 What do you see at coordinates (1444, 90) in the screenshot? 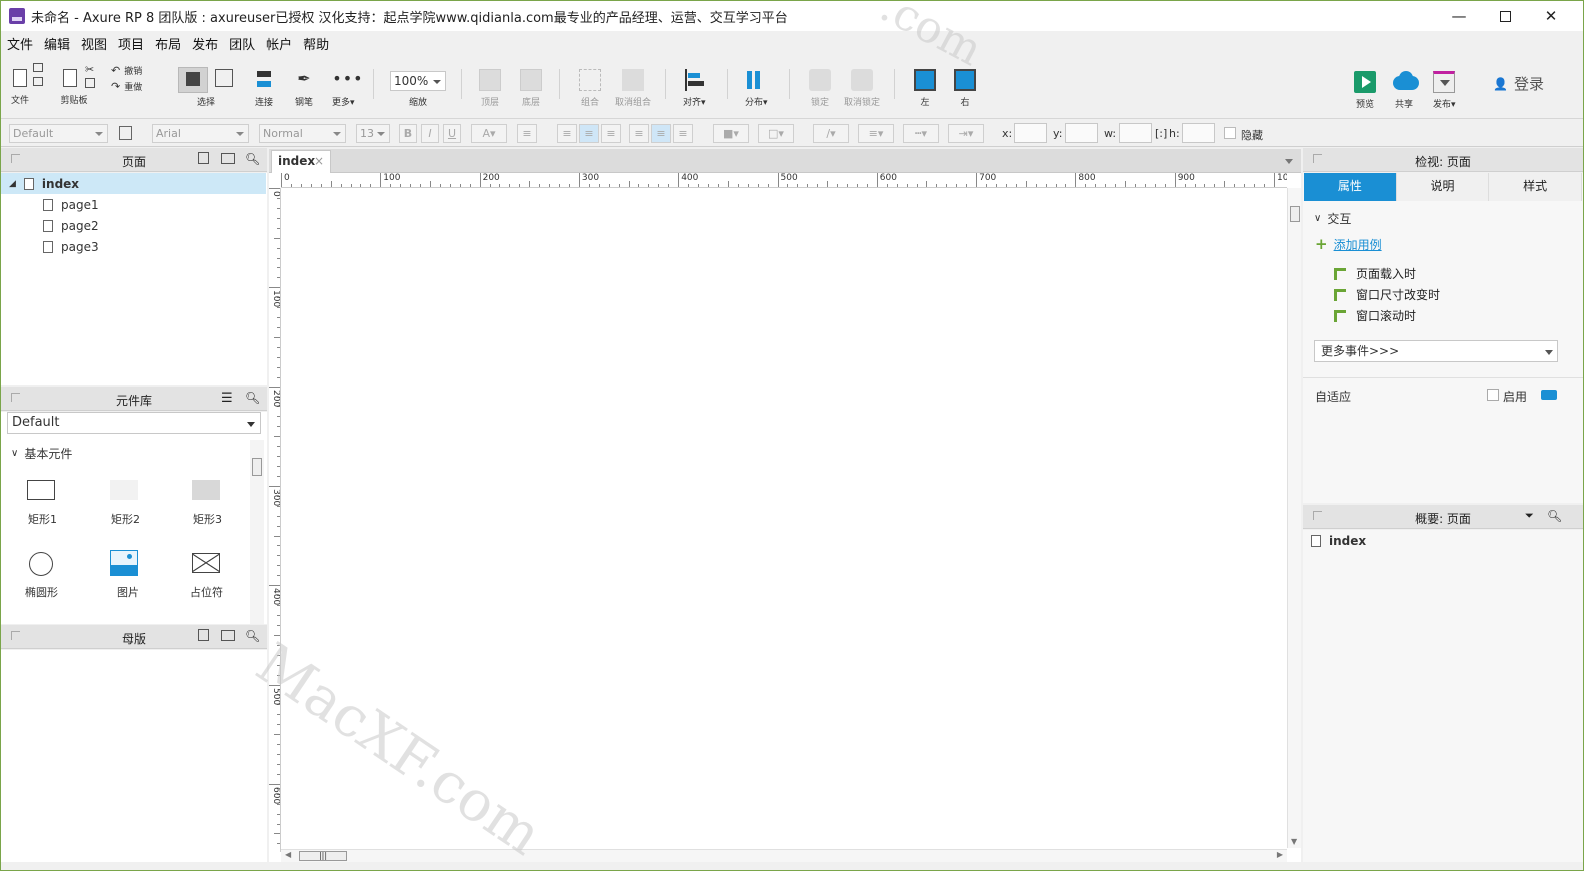
I see `publish-button: 发布▾` at bounding box center [1444, 90].